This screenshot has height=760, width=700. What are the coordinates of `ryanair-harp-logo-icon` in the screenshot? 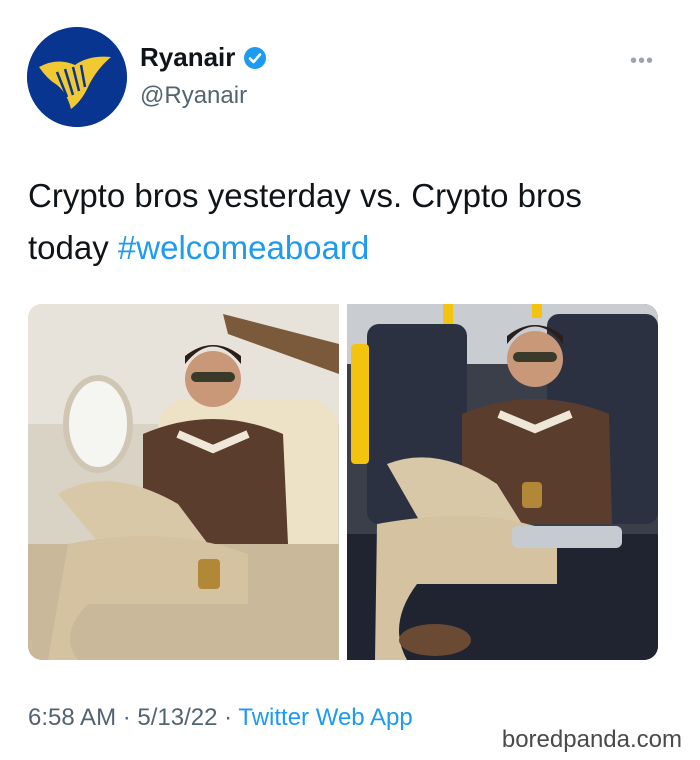 It's located at (77, 77).